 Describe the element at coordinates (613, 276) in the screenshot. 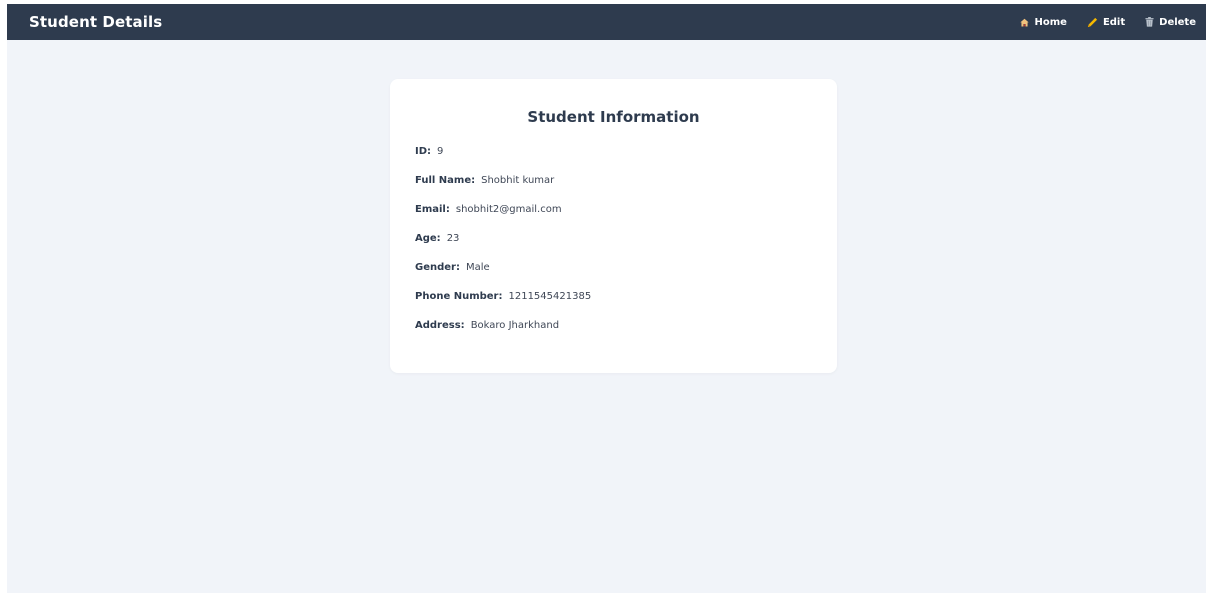

I see `field-gender: Gender: Male` at that location.